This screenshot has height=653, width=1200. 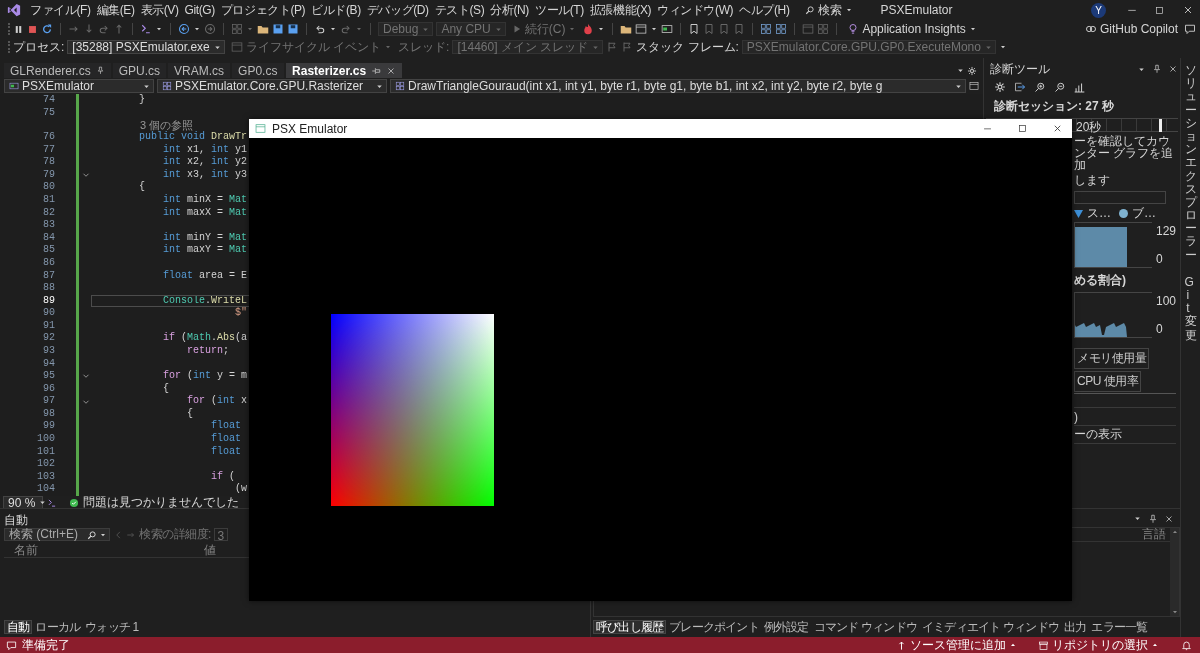 I want to click on code-line: int x2, int y2, so click(x=205, y=162).